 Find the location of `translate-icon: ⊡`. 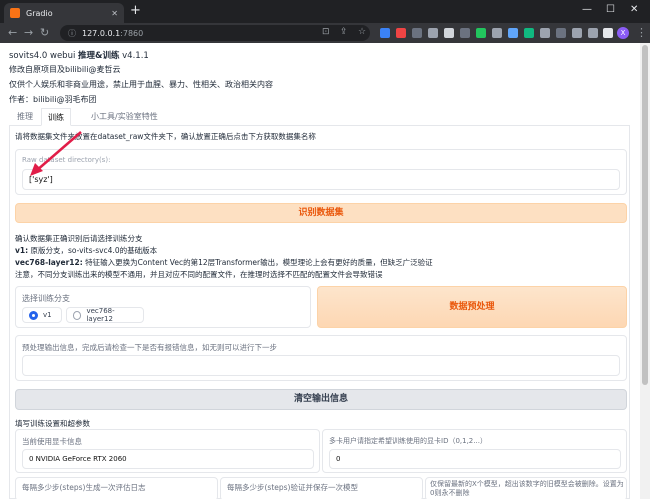

translate-icon: ⊡ is located at coordinates (326, 32).